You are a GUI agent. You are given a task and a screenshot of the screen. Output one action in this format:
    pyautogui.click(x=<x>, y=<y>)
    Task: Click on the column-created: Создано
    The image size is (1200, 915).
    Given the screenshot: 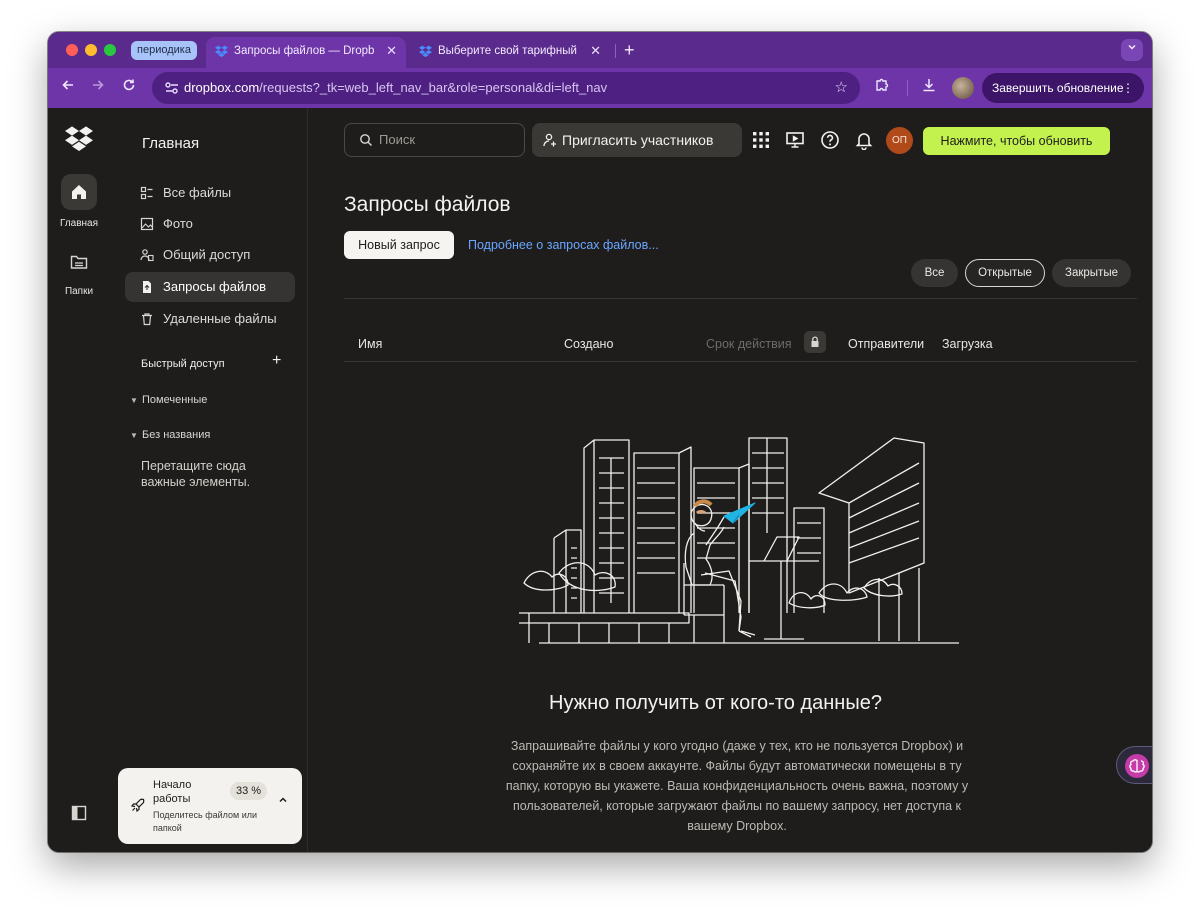 What is the action you would take?
    pyautogui.click(x=588, y=344)
    